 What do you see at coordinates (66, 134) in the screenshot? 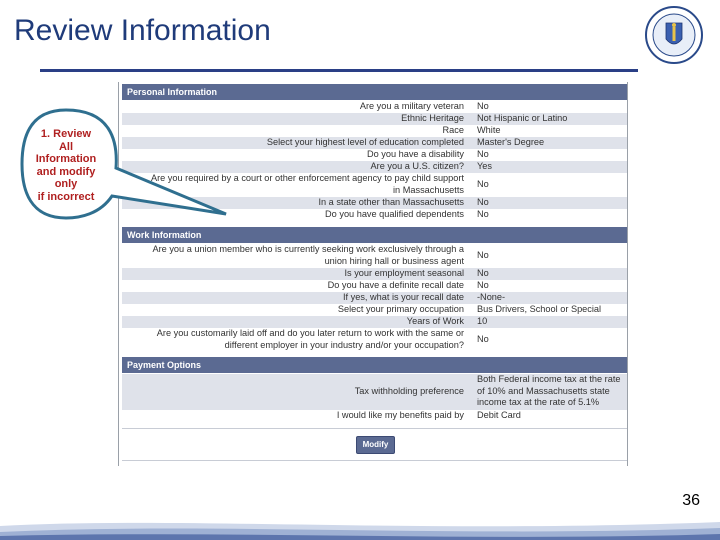
I see `callout-line: 1. Review` at bounding box center [66, 134].